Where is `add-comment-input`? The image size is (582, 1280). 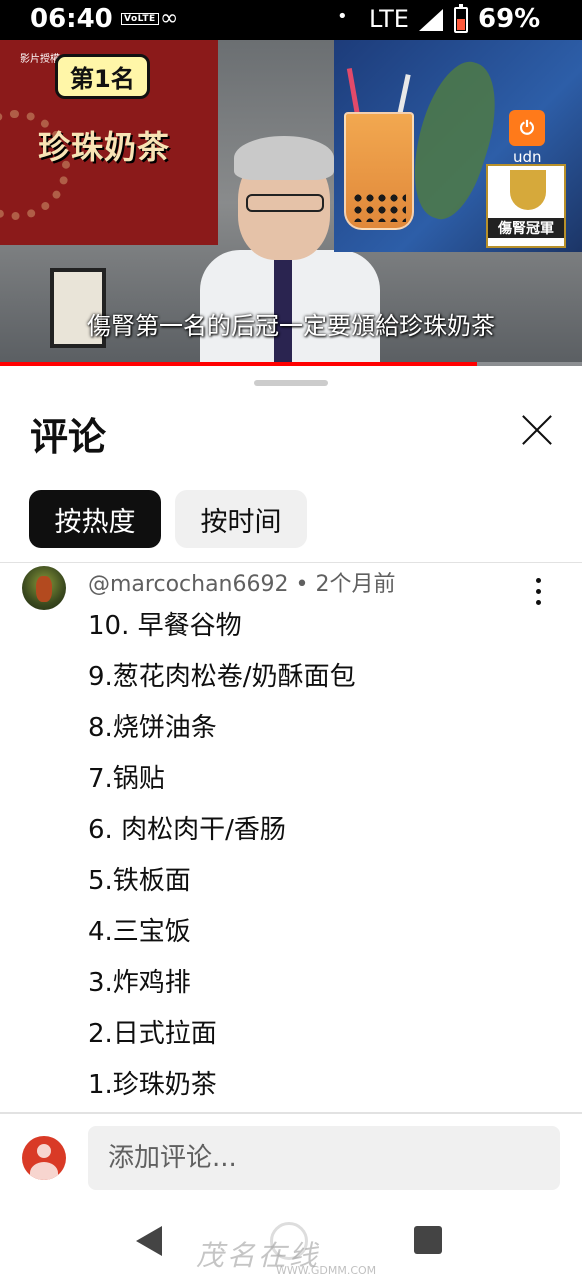
add-comment-input is located at coordinates (324, 1158).